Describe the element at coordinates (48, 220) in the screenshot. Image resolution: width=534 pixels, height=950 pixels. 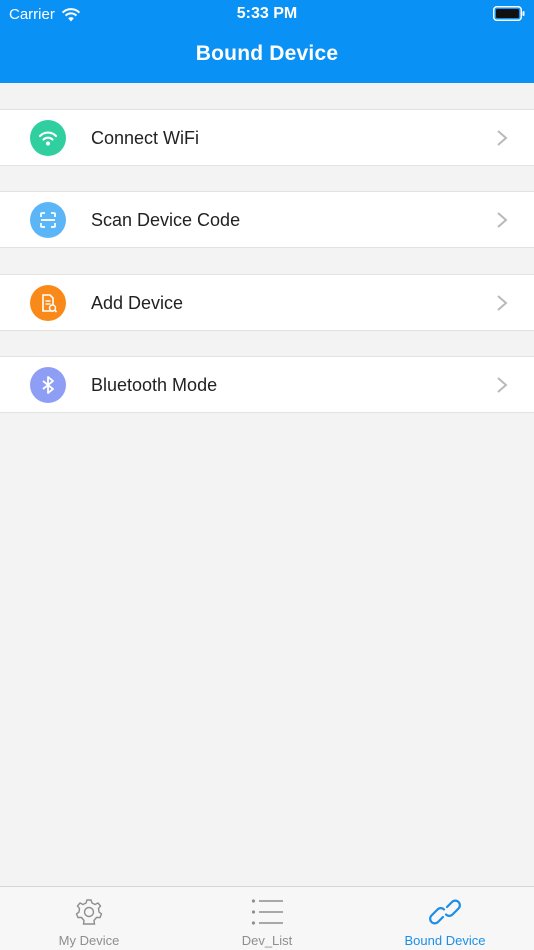
I see `scan-icon` at that location.